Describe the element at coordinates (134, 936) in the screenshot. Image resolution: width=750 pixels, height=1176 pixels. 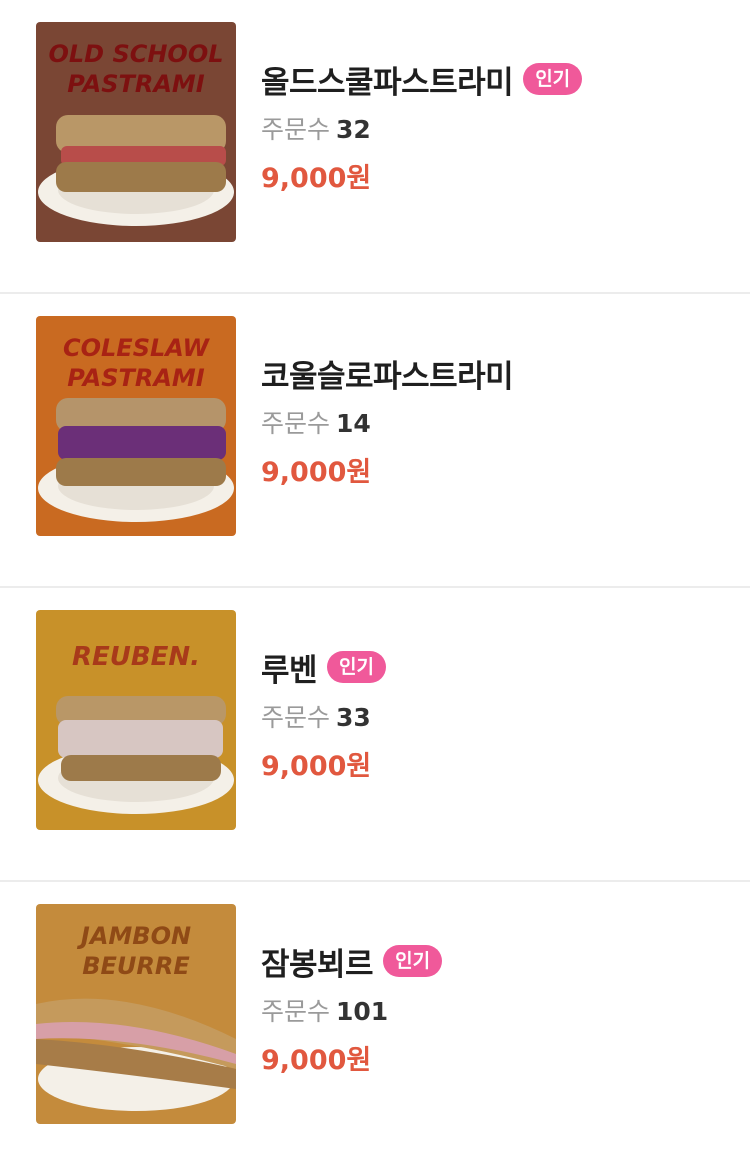
I see `svg-text: JAMBON` at that location.